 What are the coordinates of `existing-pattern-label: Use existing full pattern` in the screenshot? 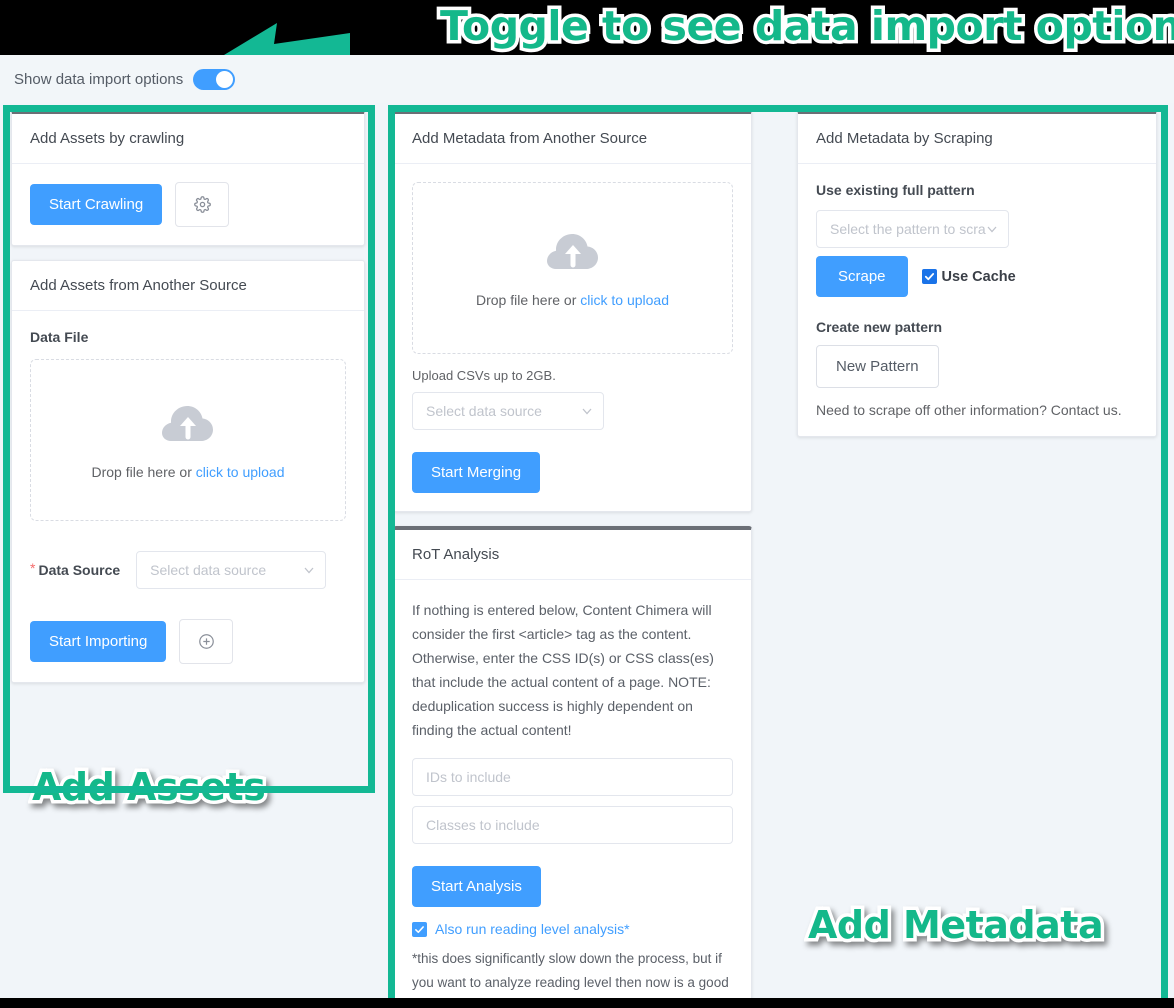 It's located at (895, 190).